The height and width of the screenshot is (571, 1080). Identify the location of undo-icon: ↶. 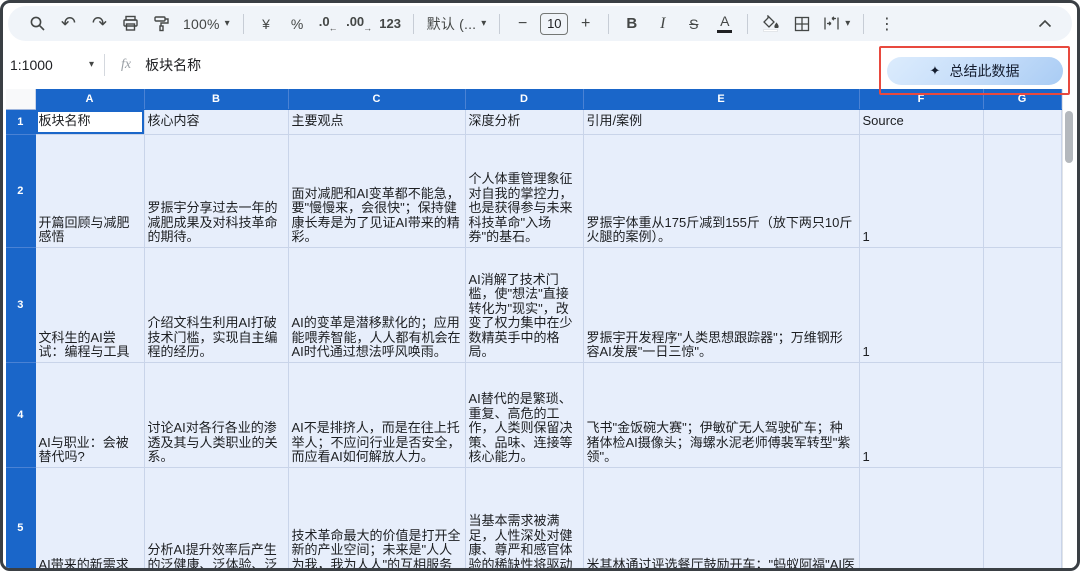
(68, 24).